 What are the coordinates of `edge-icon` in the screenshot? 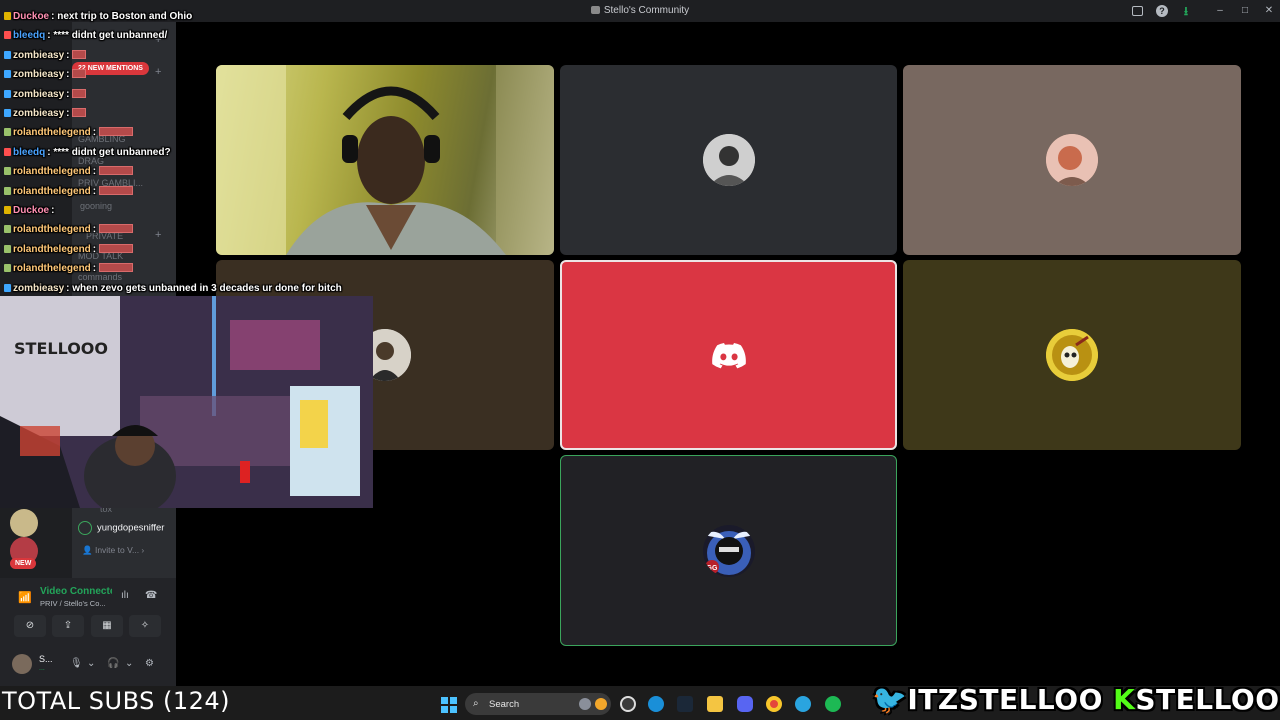 It's located at (656, 704).